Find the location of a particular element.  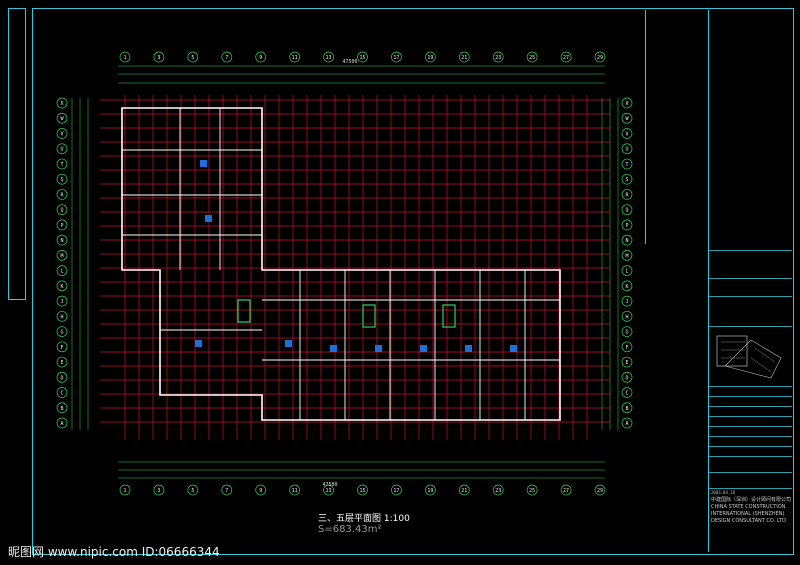

axis-label: 19 is located at coordinates (430, 491).